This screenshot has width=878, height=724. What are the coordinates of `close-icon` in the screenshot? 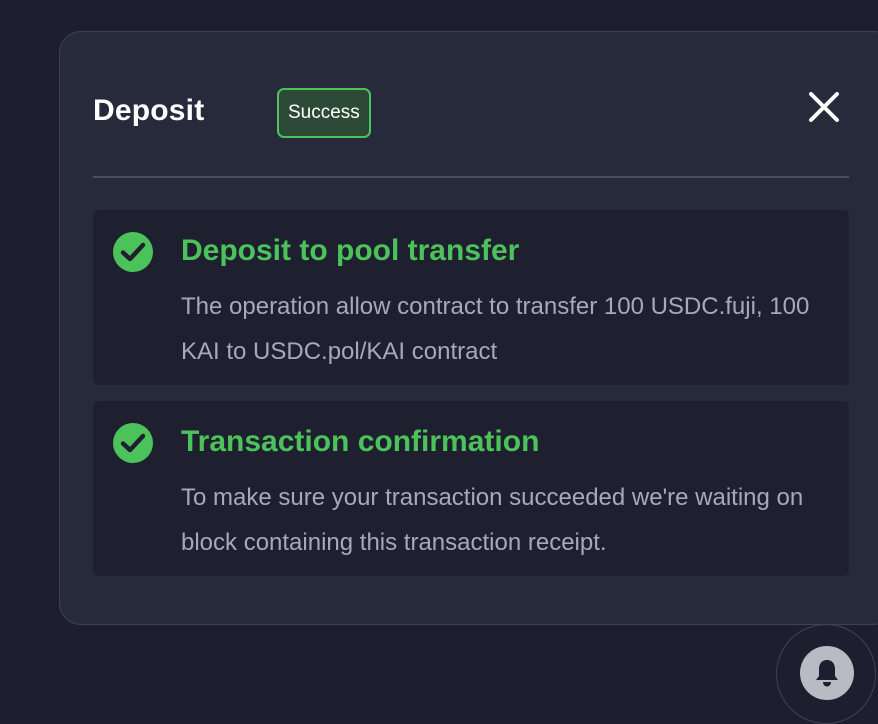 It's located at (824, 107).